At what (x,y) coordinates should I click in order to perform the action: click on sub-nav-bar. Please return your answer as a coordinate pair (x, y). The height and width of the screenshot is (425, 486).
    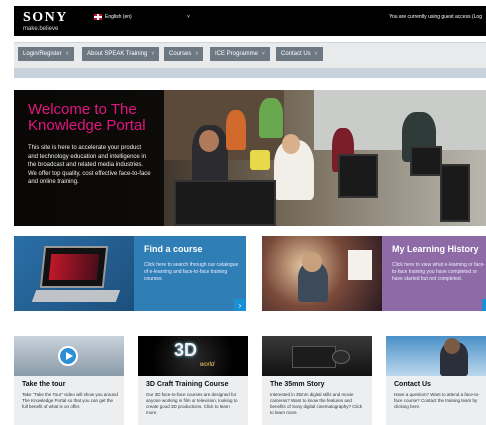
    Looking at the image, I should click on (250, 73).